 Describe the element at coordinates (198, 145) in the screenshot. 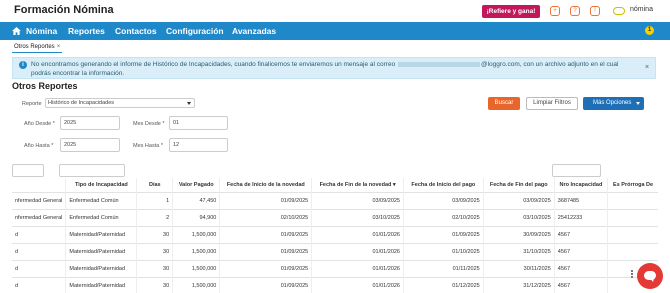

I see `mes-hasta-input: 12` at that location.